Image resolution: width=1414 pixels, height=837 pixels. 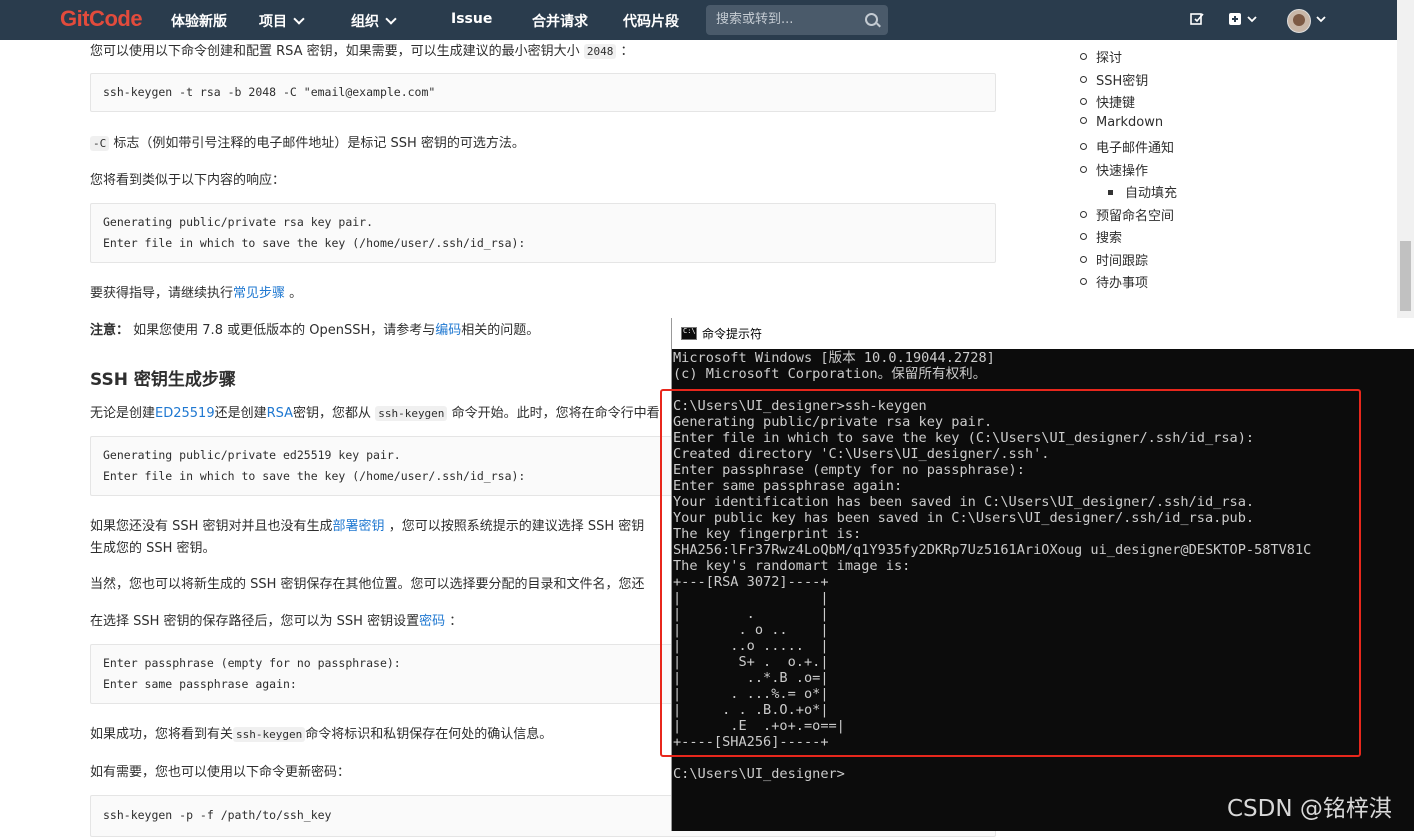 What do you see at coordinates (1043, 333) in the screenshot?
I see `cmd-titlebar: 命令提示符` at bounding box center [1043, 333].